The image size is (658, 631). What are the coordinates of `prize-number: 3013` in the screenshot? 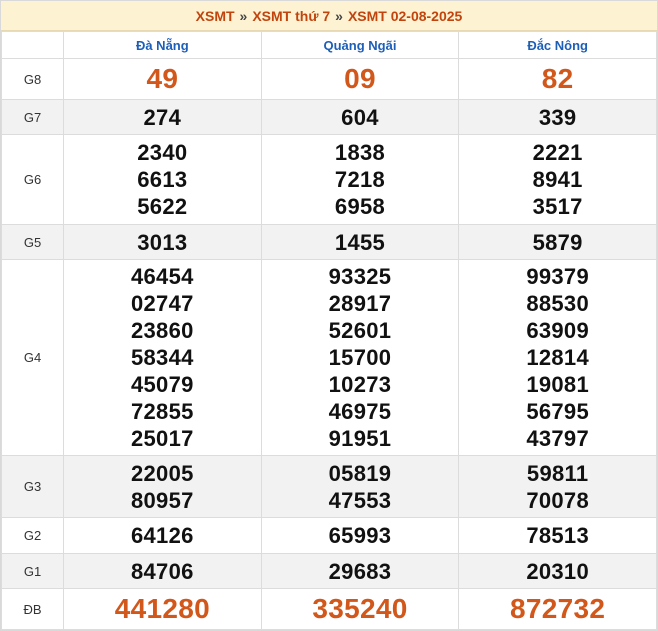 It's located at (162, 242).